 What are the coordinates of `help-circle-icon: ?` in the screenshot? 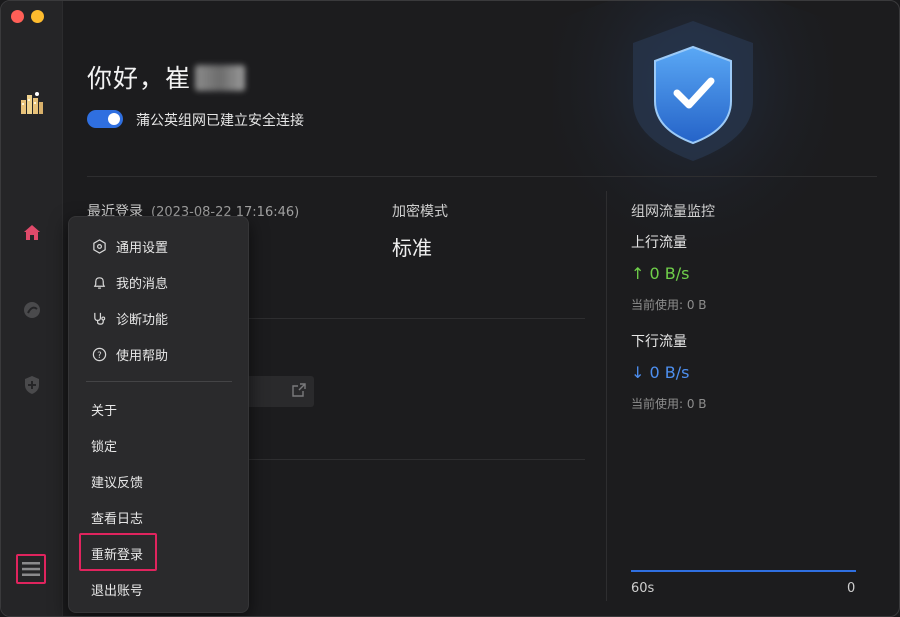 It's located at (99, 354).